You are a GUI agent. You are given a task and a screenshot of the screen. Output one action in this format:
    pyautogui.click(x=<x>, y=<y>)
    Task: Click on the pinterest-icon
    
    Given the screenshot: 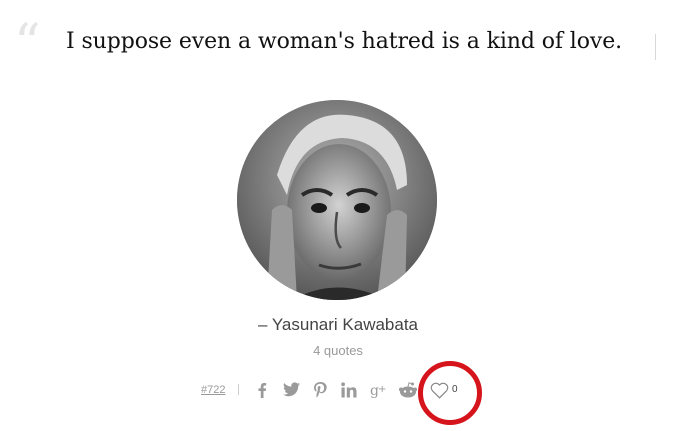 What is the action you would take?
    pyautogui.click(x=320, y=390)
    